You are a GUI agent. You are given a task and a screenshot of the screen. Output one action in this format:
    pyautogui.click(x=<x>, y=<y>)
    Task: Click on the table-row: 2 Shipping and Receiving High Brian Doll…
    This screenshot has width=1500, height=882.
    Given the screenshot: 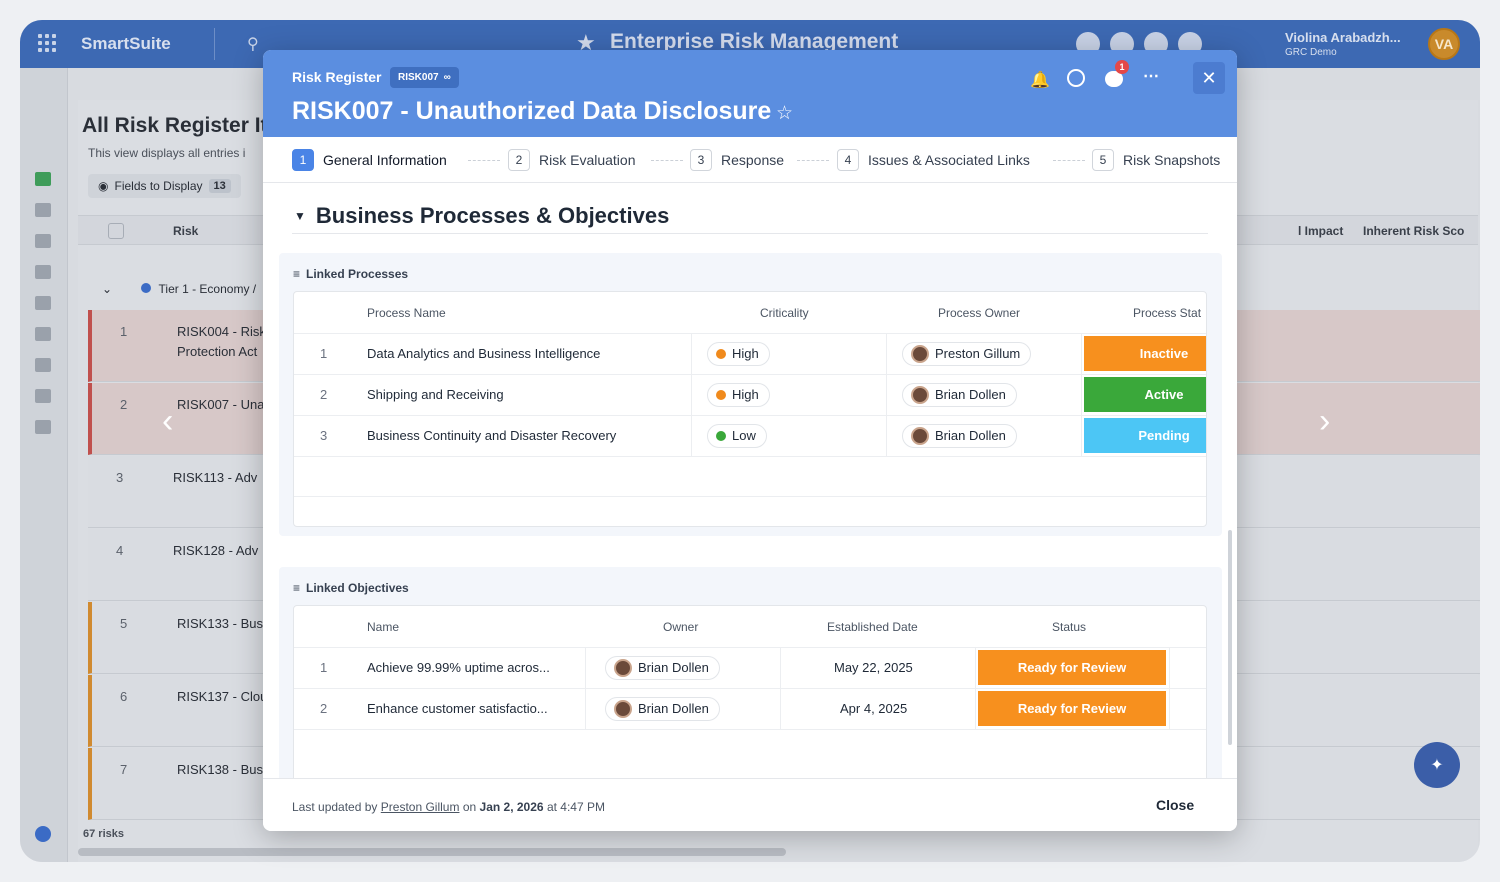 What is the action you would take?
    pyautogui.click(x=750, y=394)
    